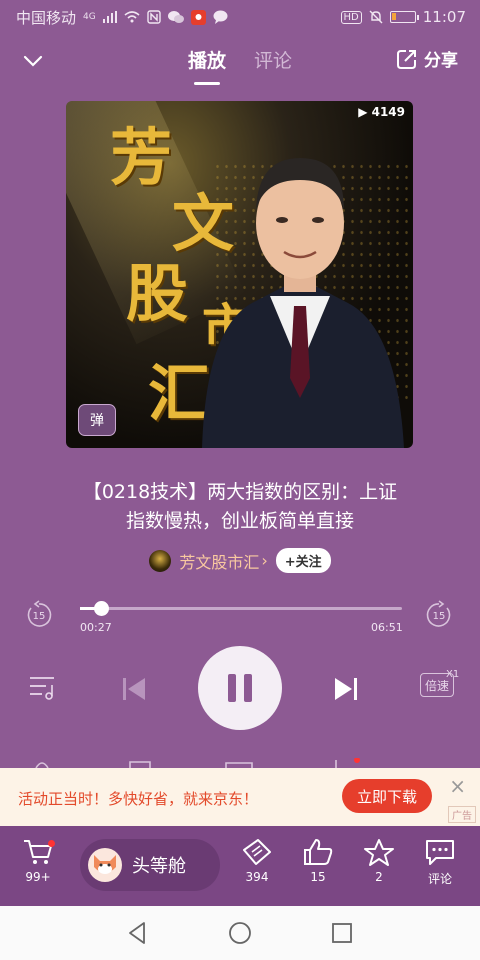 The height and width of the screenshot is (960, 480). I want to click on ad-close-icon: ×, so click(457, 786).